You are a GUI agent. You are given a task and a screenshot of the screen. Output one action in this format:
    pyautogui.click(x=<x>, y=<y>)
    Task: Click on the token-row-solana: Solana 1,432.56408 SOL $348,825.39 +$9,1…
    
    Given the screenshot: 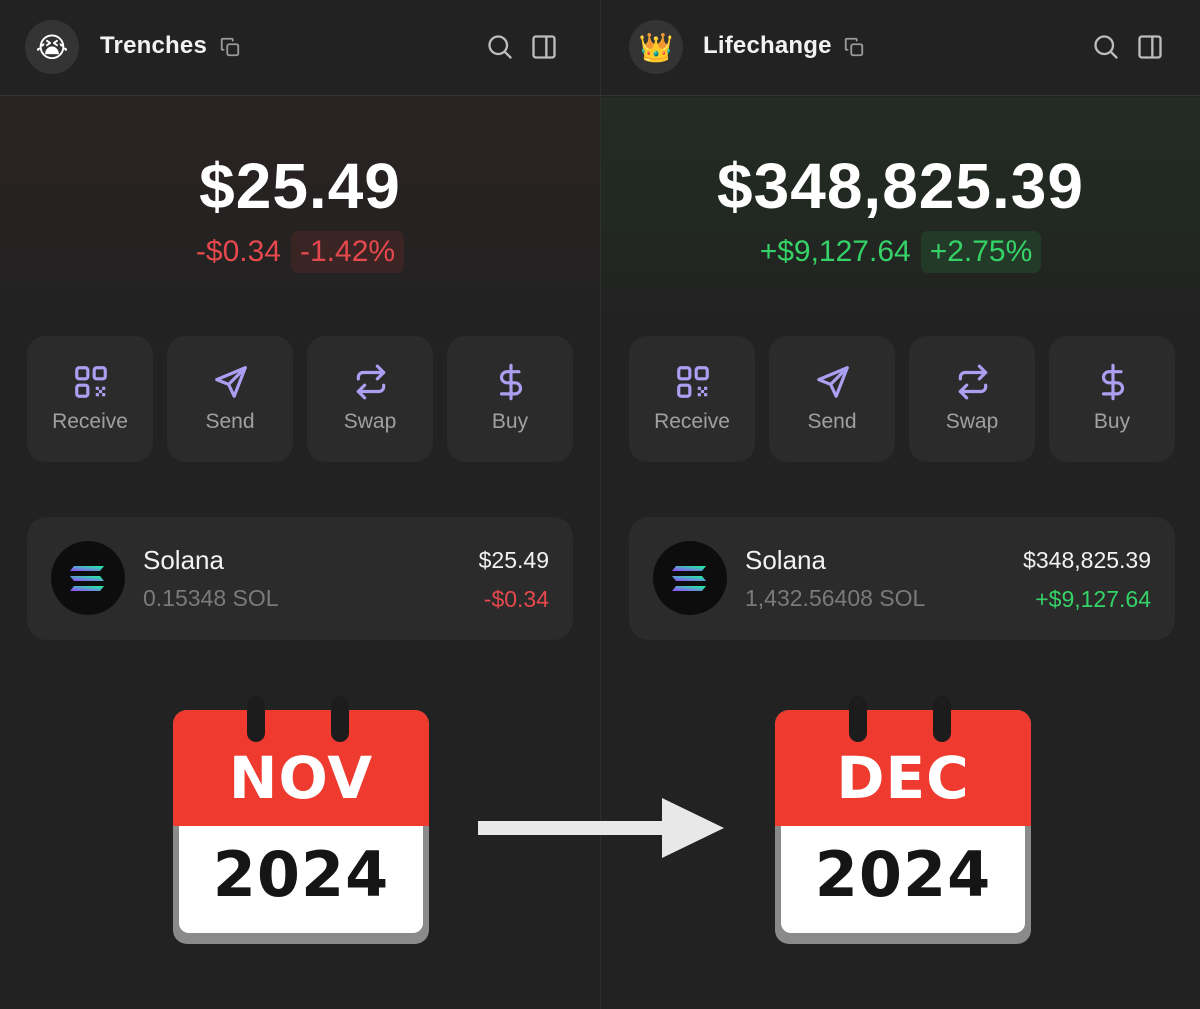 What is the action you would take?
    pyautogui.click(x=902, y=578)
    